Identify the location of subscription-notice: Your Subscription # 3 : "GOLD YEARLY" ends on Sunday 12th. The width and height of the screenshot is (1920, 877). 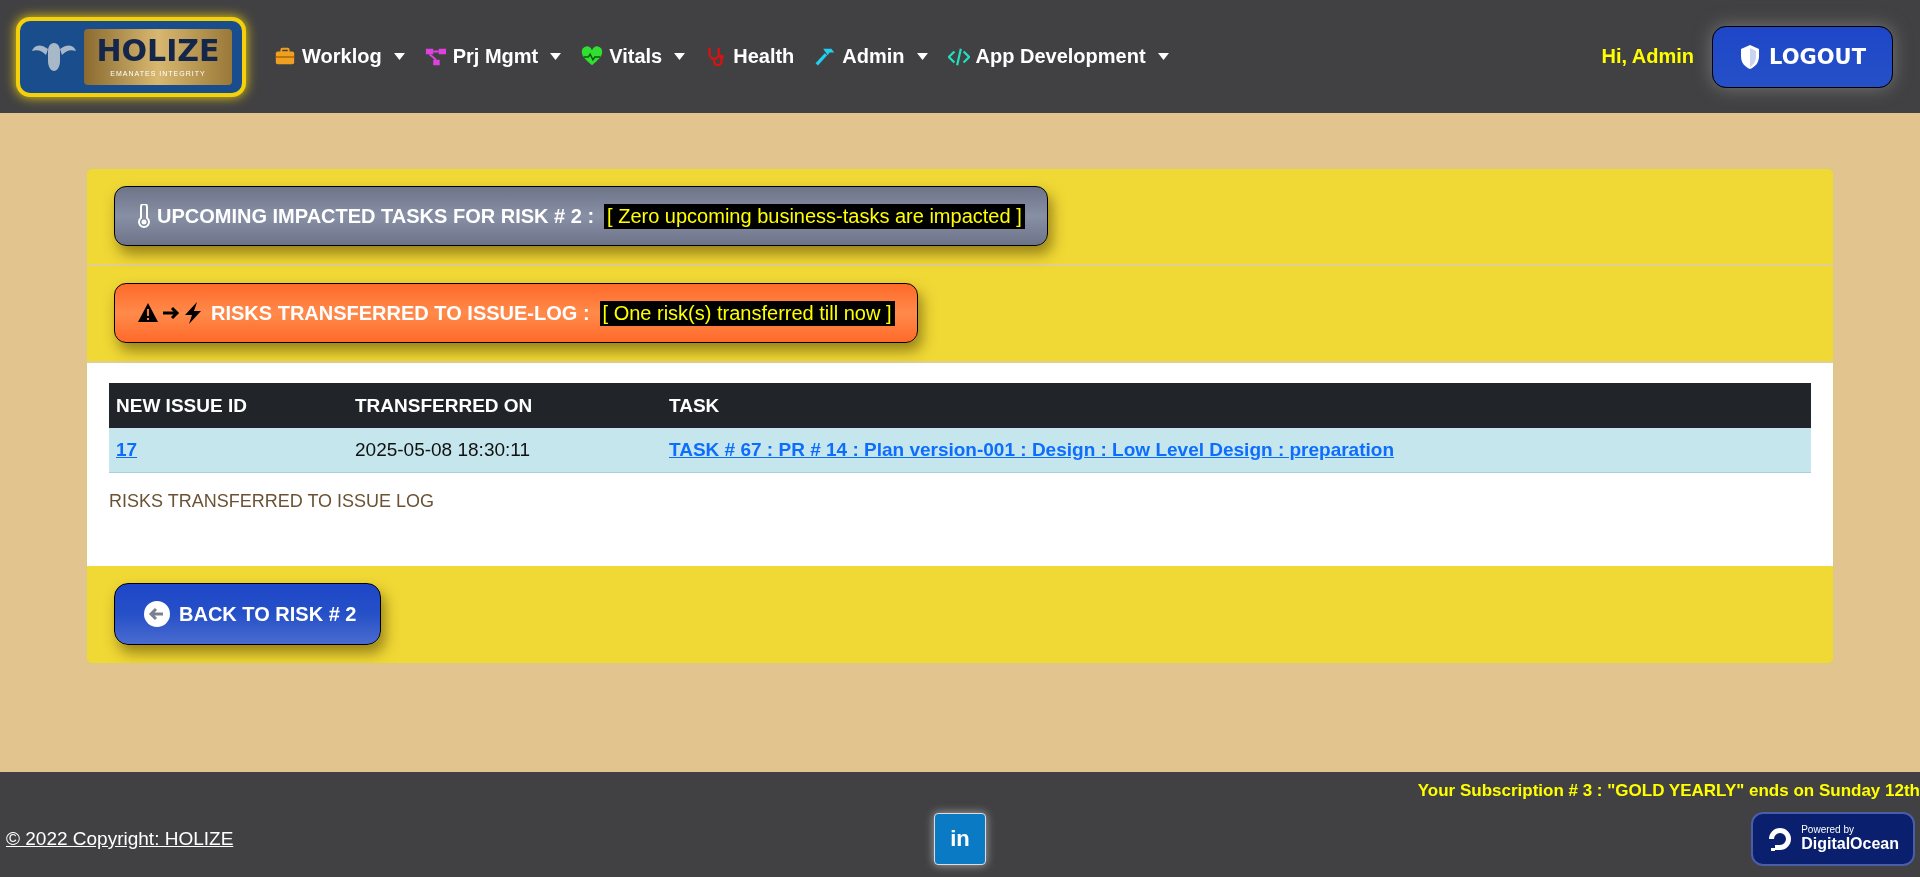
(1668, 790).